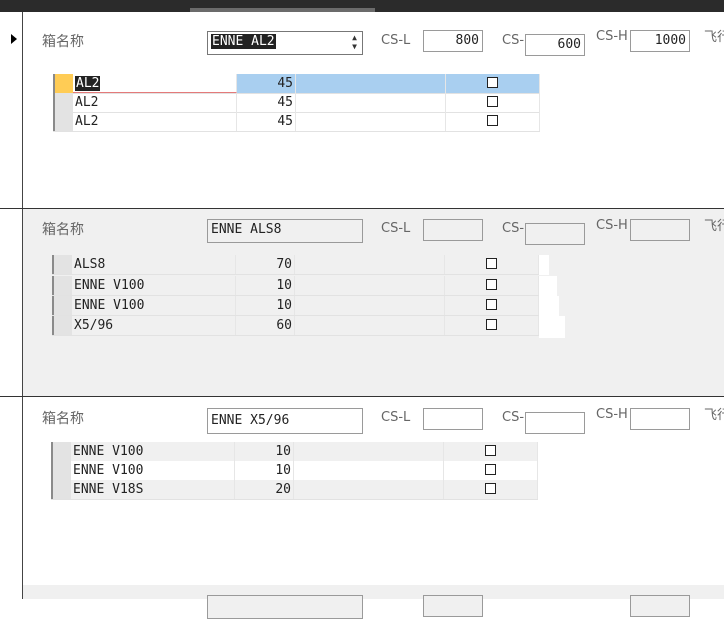 The image size is (724, 619). I want to click on box-name-combo: ENNE AL2 ▲ ▼, so click(285, 43).